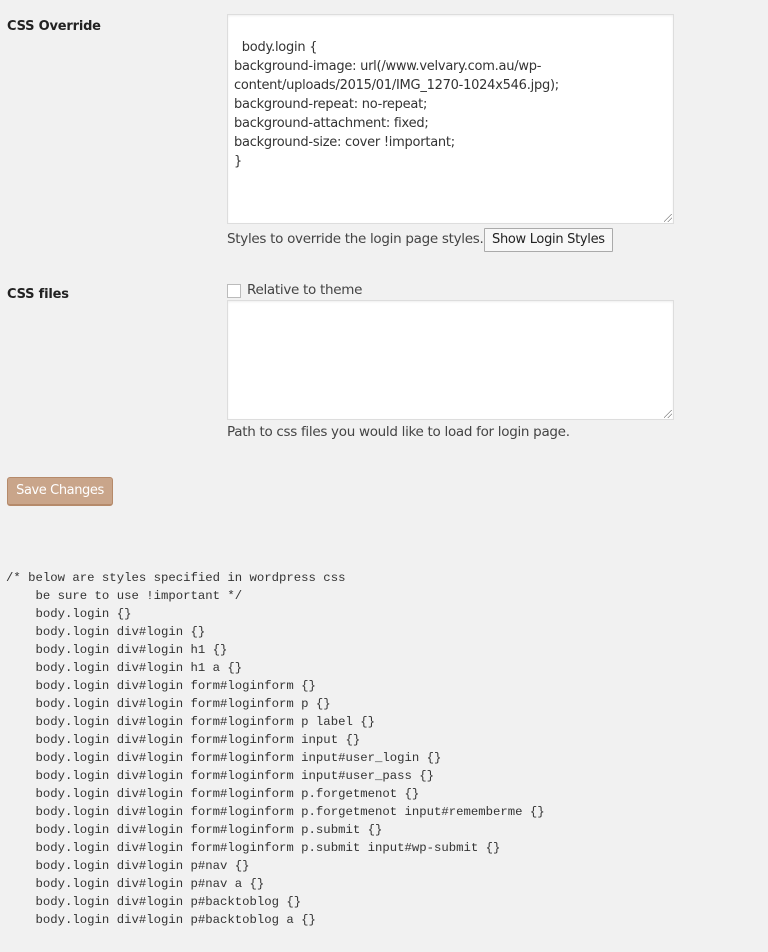  I want to click on save-changes-button: Save Changes, so click(60, 491).